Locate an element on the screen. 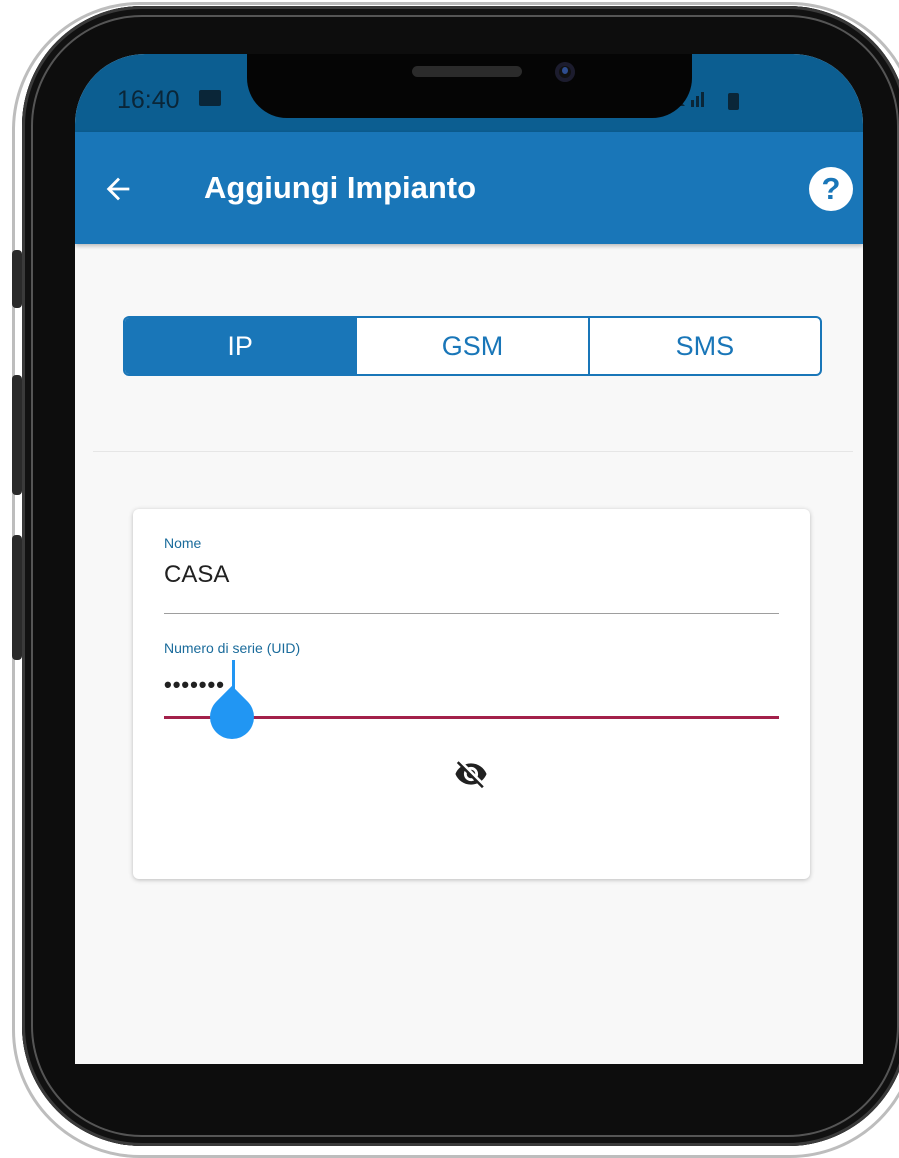  camera-notch is located at coordinates (469, 86).